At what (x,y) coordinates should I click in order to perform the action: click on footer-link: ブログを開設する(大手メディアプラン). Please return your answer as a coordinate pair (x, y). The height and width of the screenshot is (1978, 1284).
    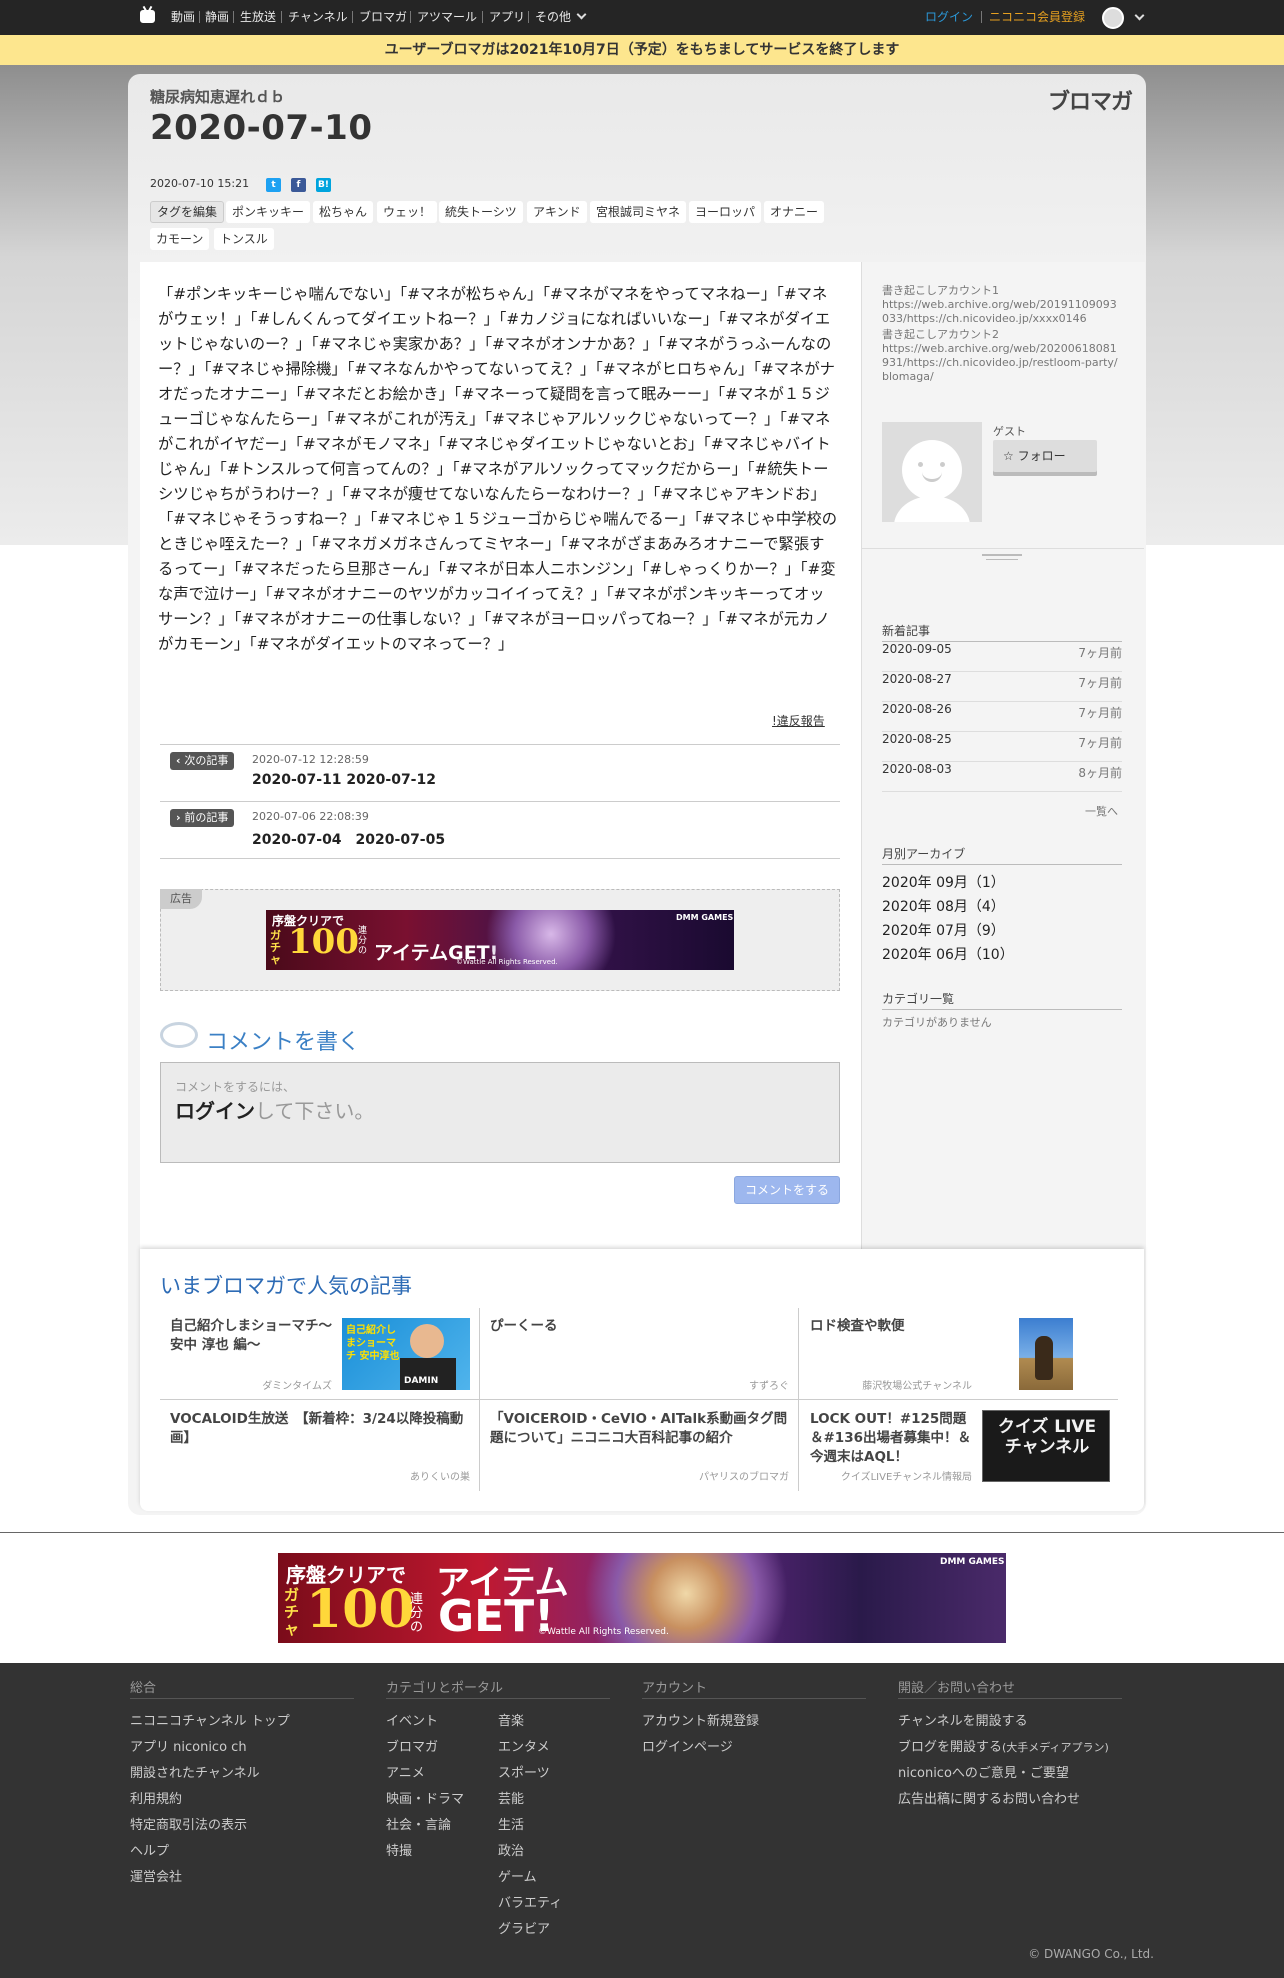
    Looking at the image, I should click on (1003, 1745).